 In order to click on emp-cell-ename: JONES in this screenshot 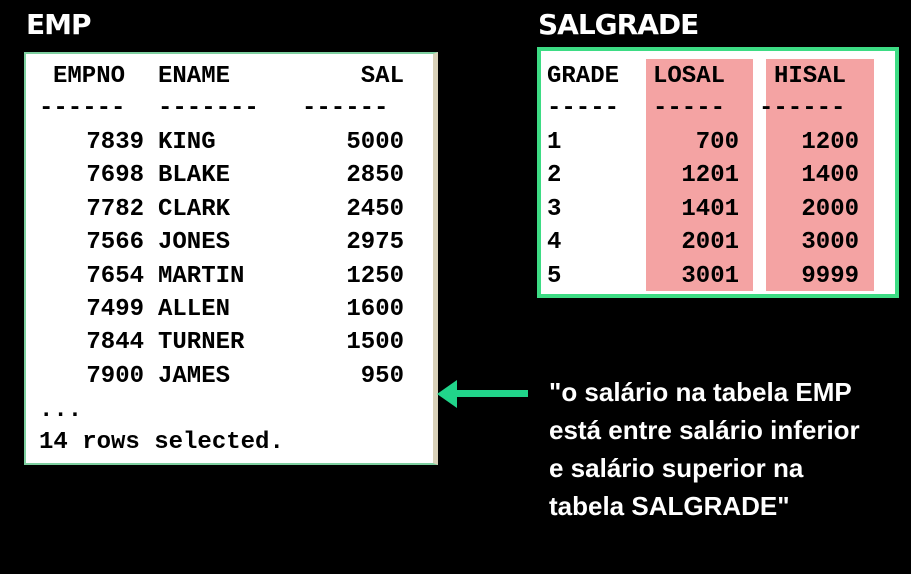, I will do `click(194, 243)`.